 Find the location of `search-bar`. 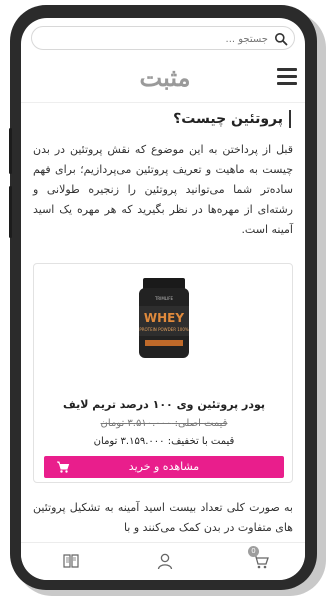

search-bar is located at coordinates (163, 38).